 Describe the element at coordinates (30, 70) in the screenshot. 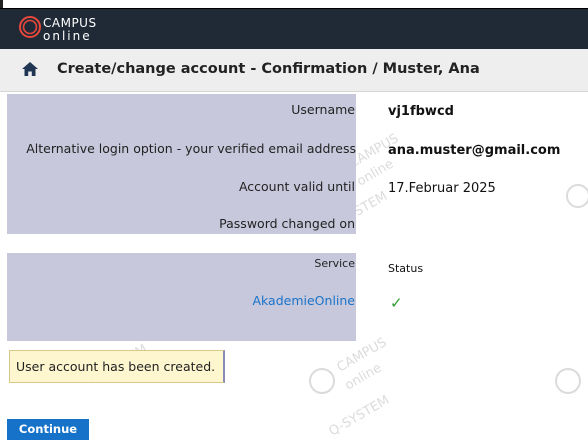

I see `home-icon` at that location.